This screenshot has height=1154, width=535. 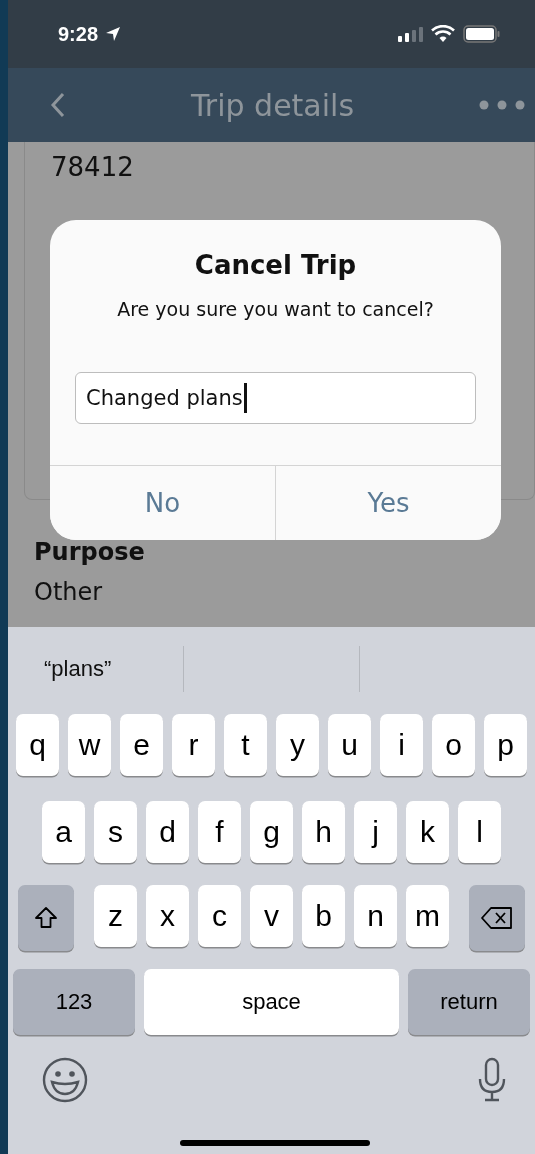 What do you see at coordinates (410, 34) in the screenshot?
I see `signal-icon` at bounding box center [410, 34].